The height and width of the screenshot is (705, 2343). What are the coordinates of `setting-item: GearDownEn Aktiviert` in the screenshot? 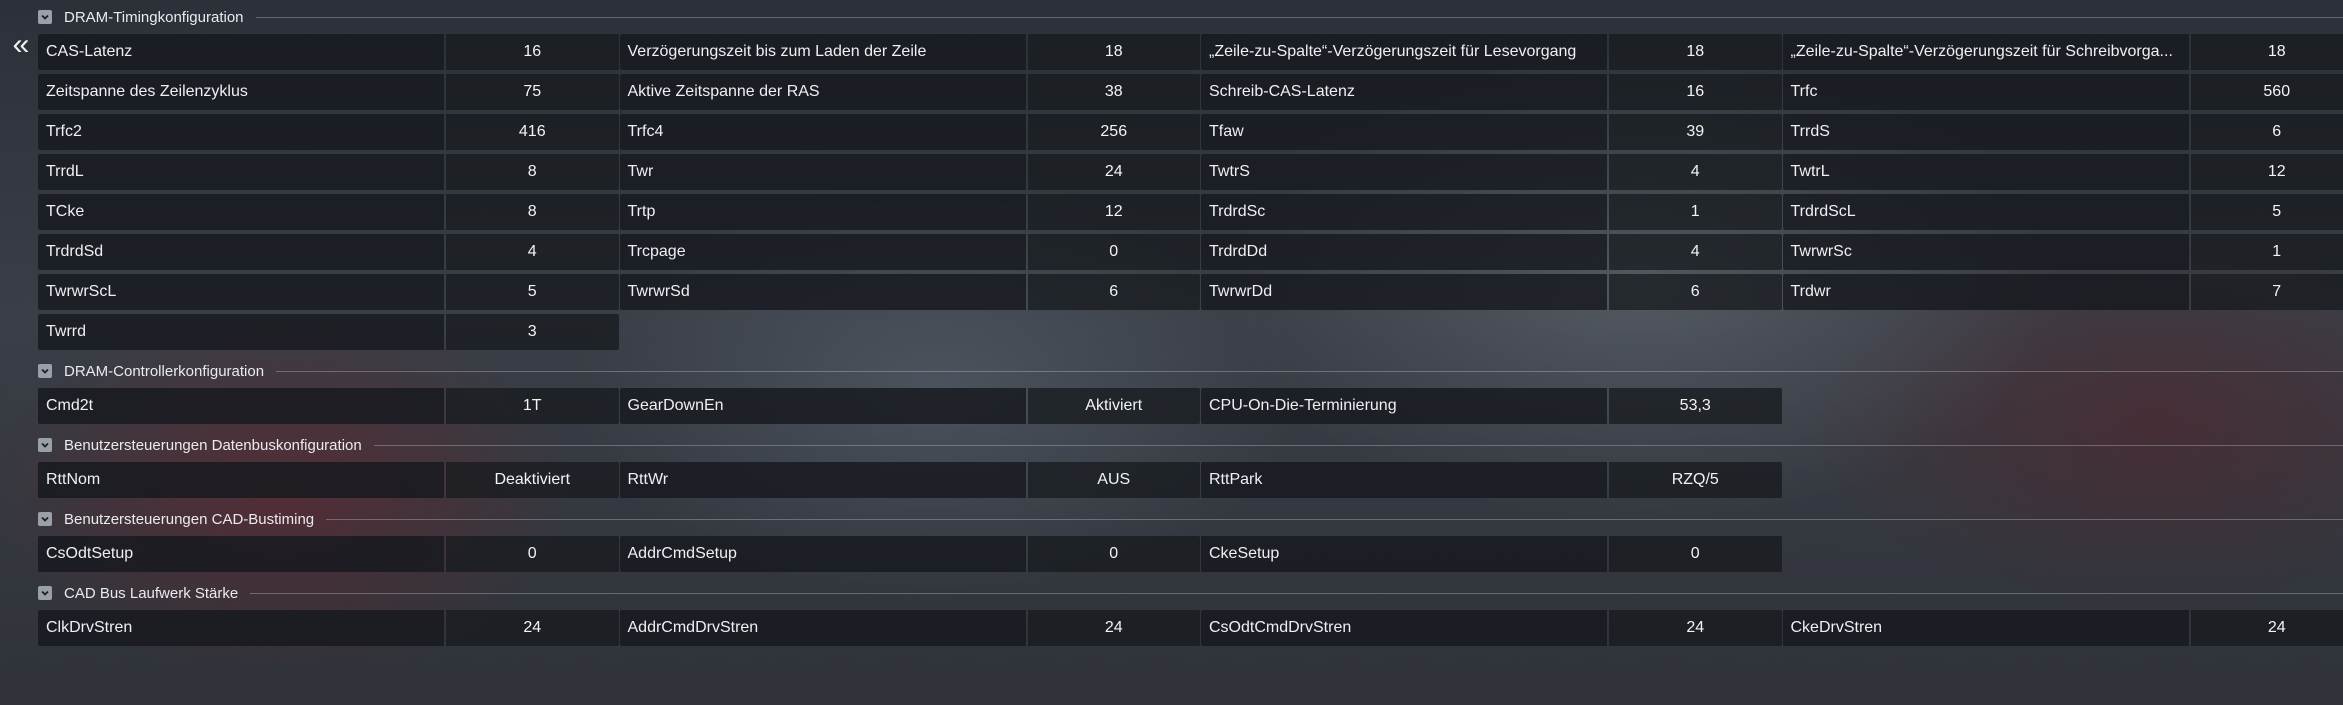 It's located at (909, 406).